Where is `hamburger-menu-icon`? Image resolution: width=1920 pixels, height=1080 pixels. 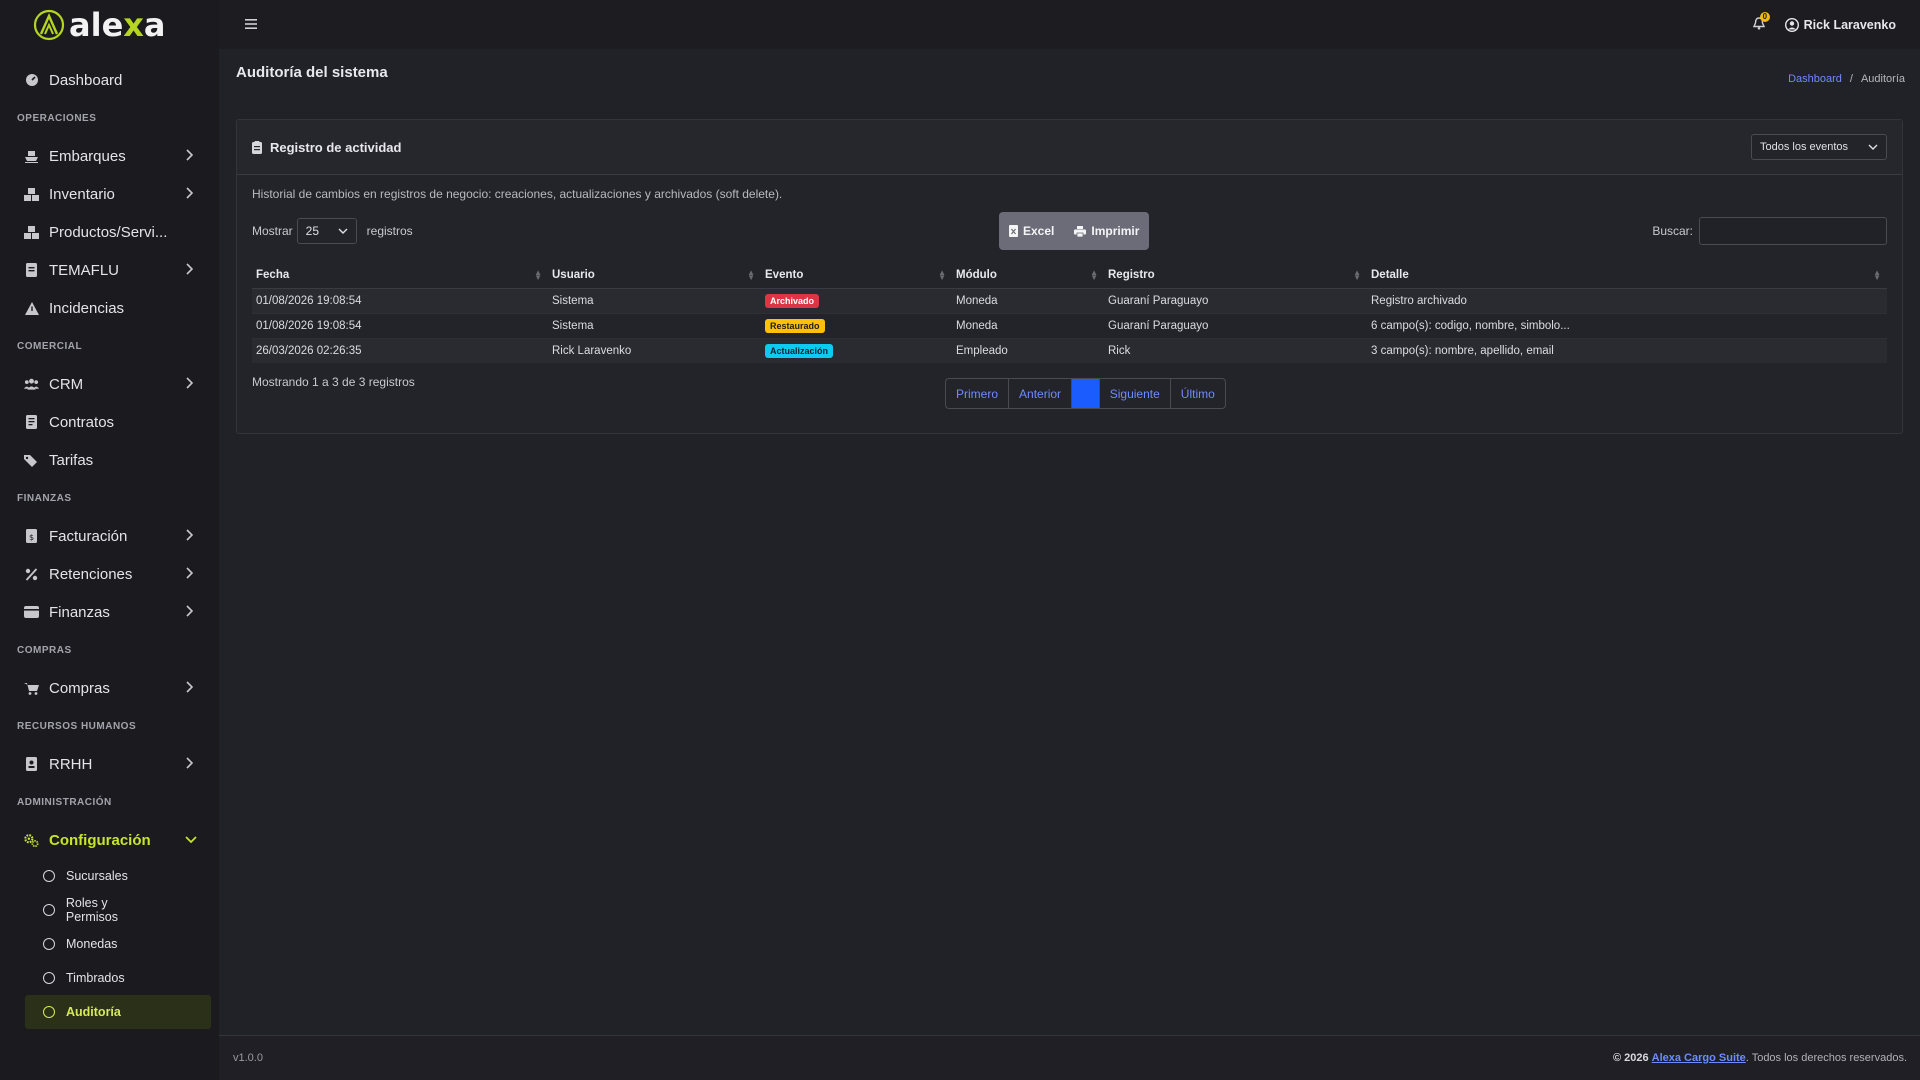
hamburger-menu-icon is located at coordinates (251, 25).